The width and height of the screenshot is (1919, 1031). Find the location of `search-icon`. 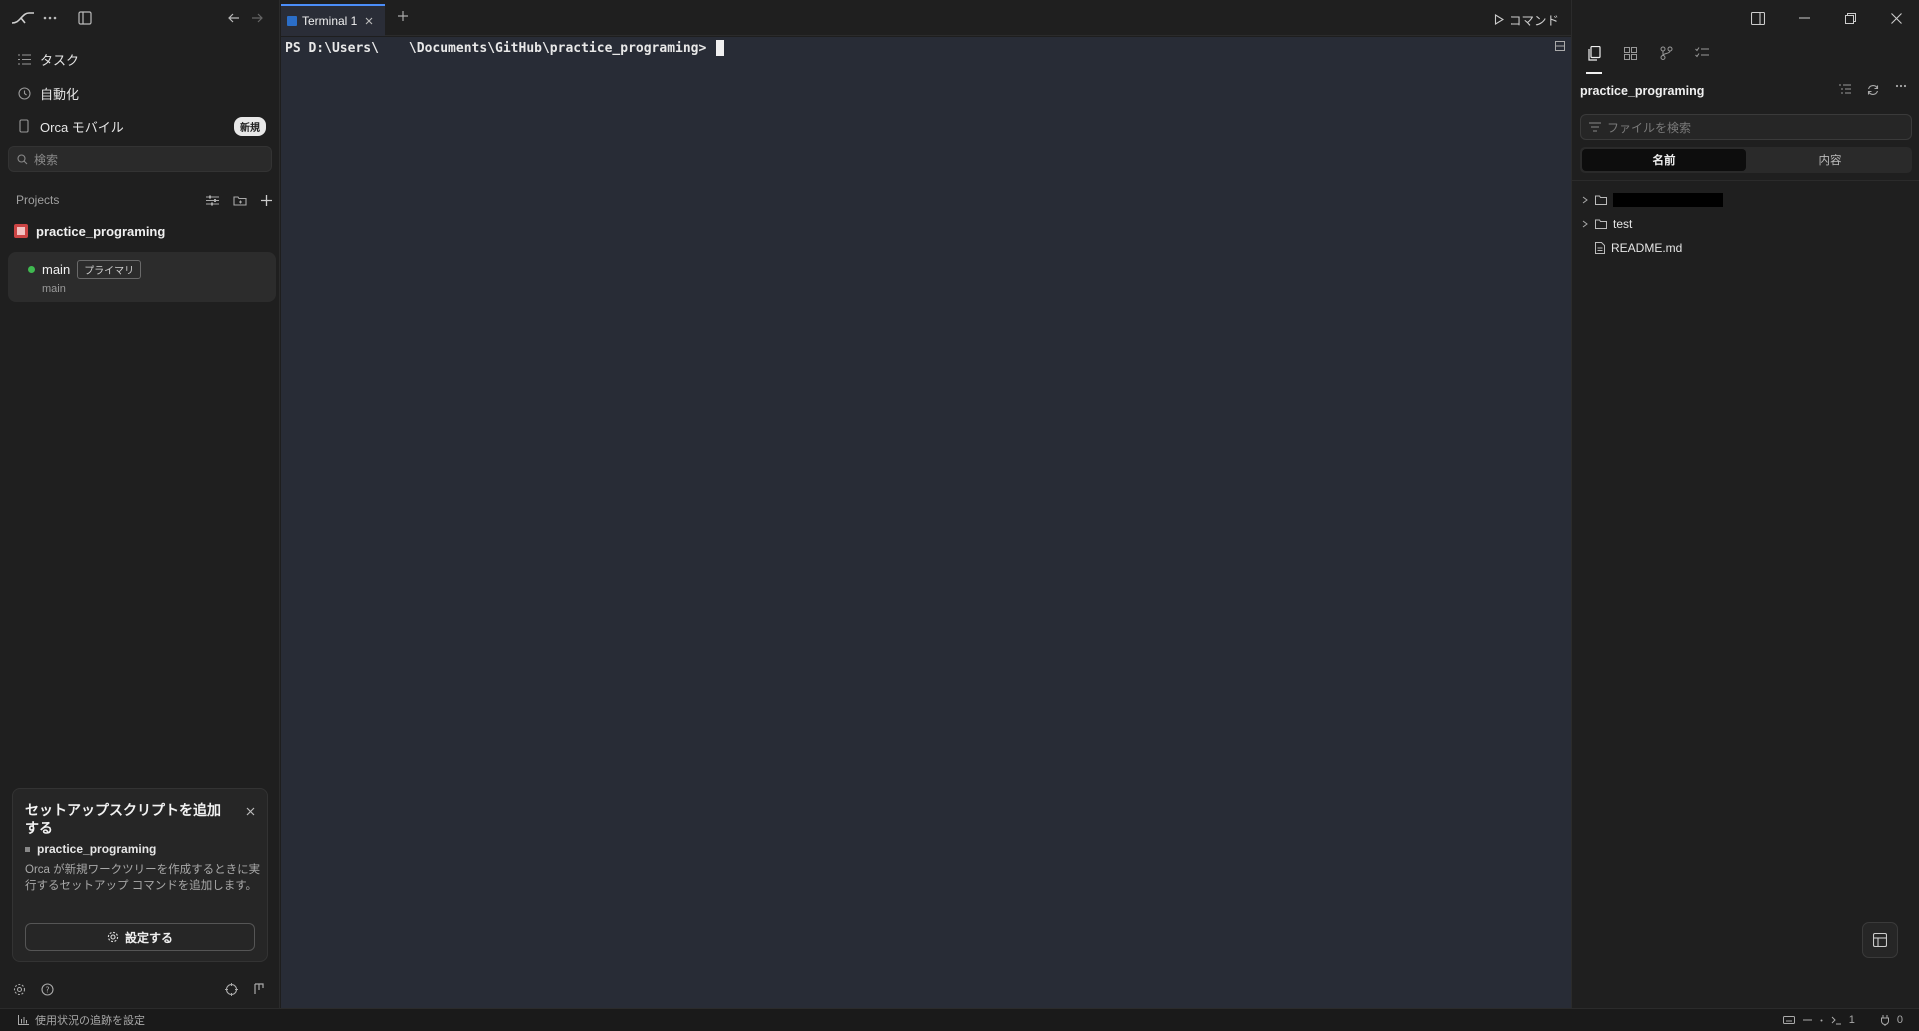

search-icon is located at coordinates (22, 159).